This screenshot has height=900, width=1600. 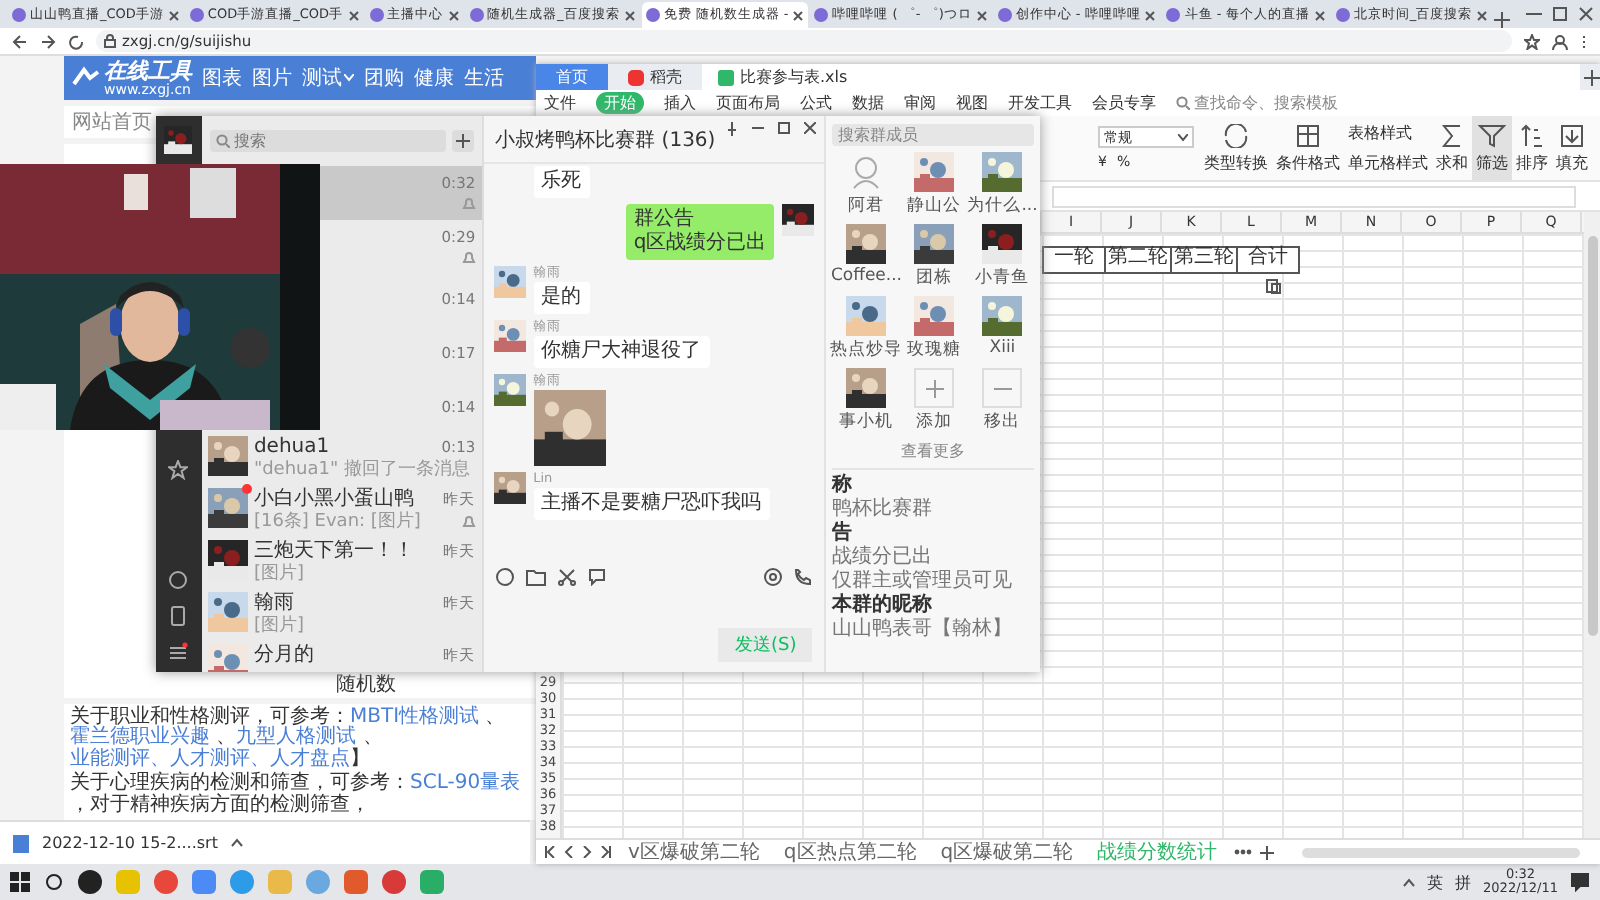 What do you see at coordinates (621, 352) in the screenshot?
I see `message-bubble: 你糖尸大神退役了` at bounding box center [621, 352].